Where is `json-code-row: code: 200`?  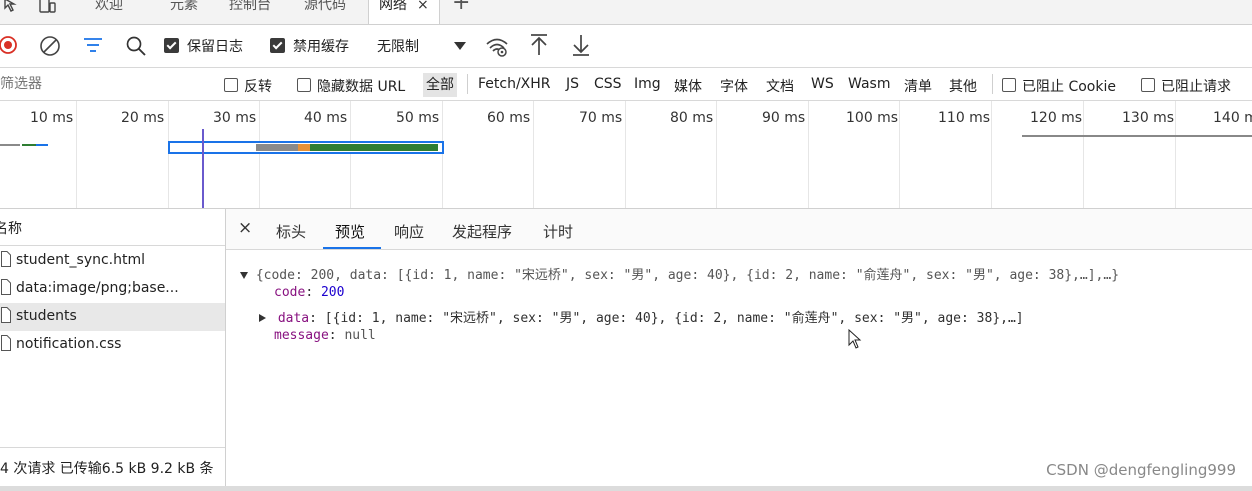 json-code-row: code: 200 is located at coordinates (309, 292).